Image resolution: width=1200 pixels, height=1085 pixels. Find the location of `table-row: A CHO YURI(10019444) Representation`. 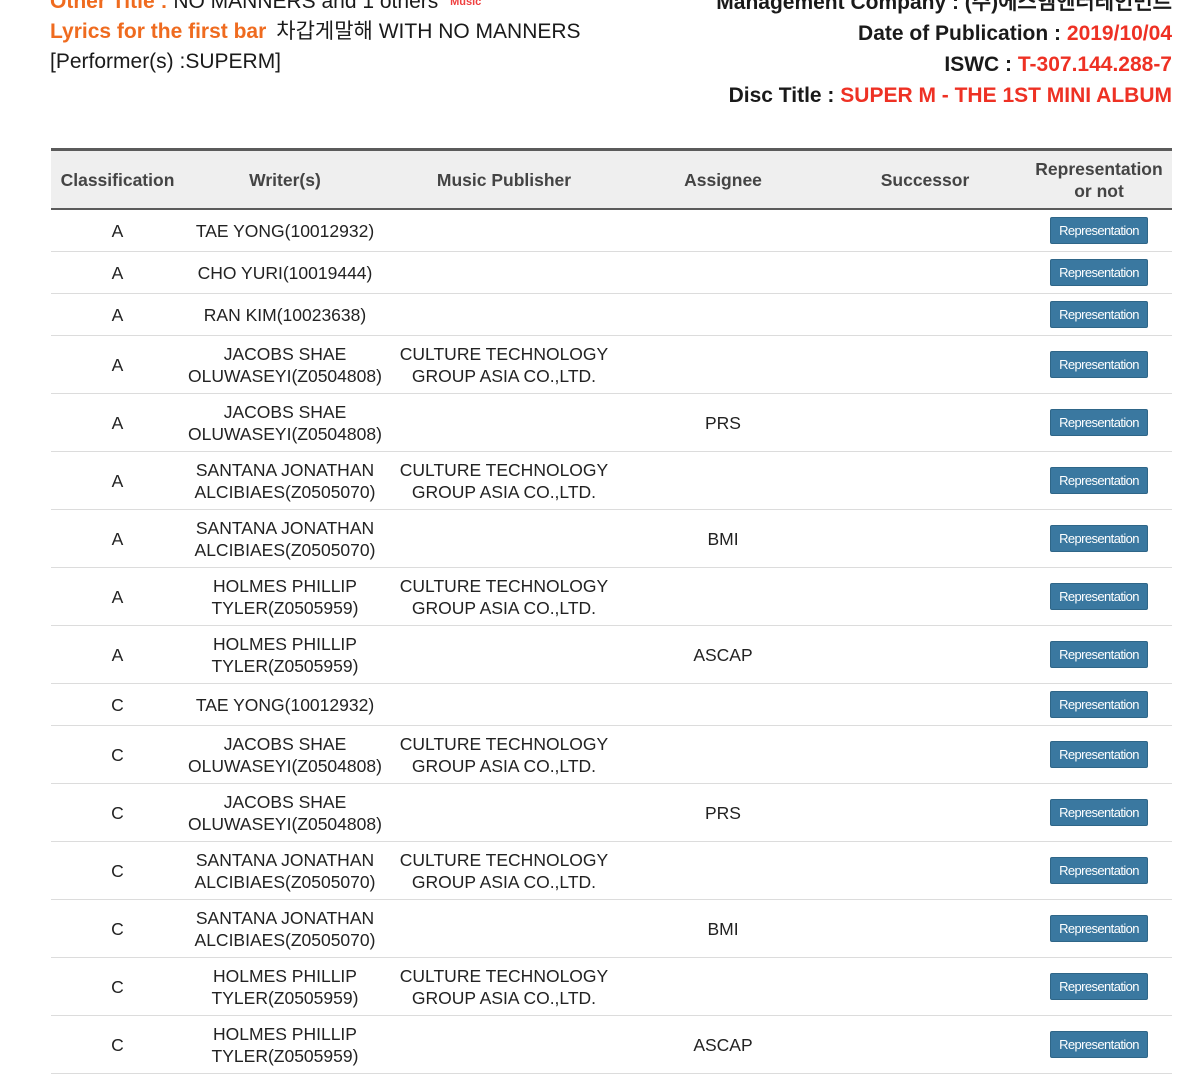

table-row: A CHO YURI(10019444) Representation is located at coordinates (611, 272).